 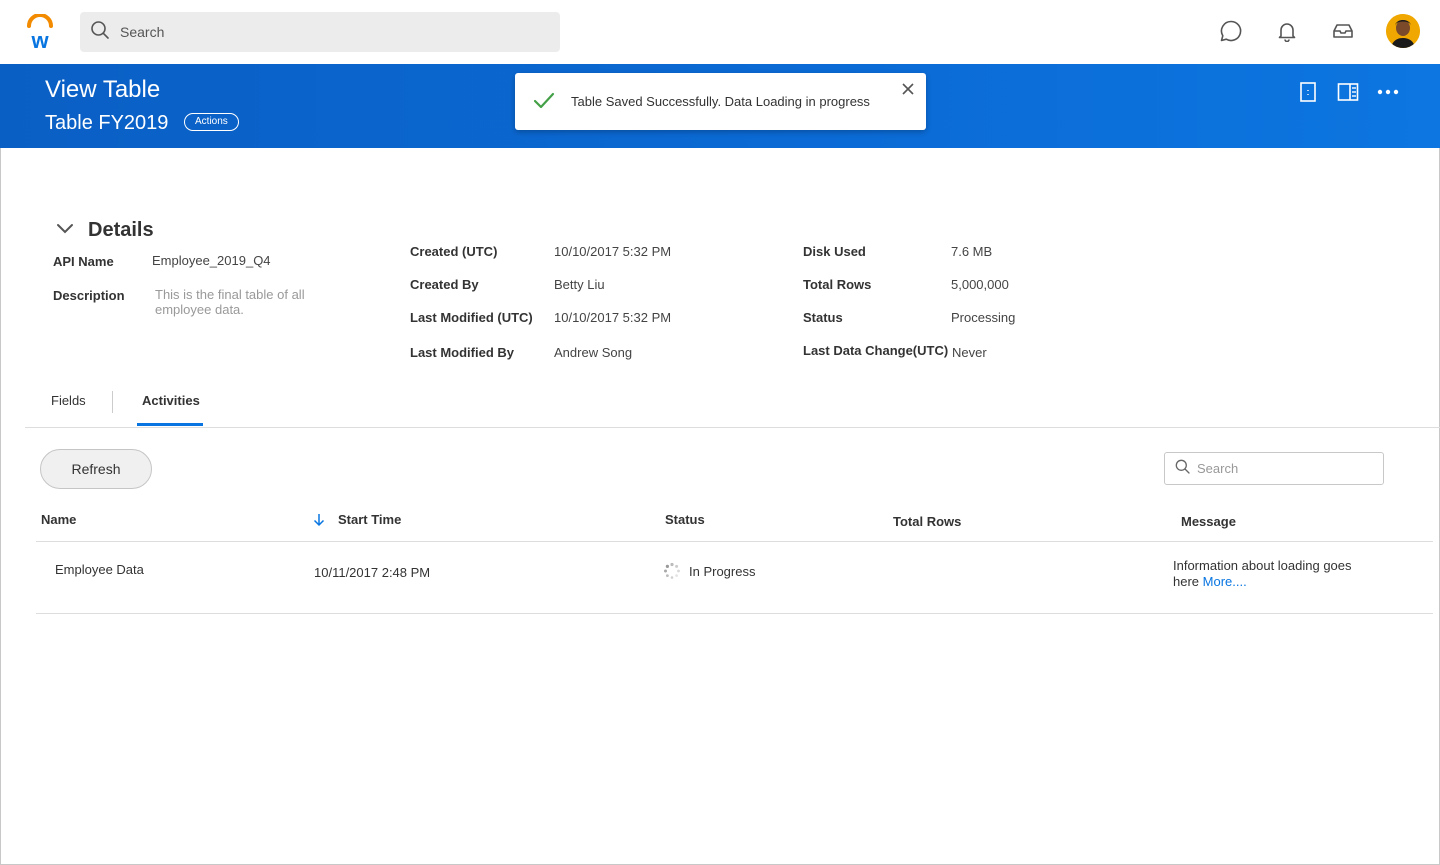 What do you see at coordinates (927, 521) in the screenshot?
I see `column-header-total-rows: Total Rows` at bounding box center [927, 521].